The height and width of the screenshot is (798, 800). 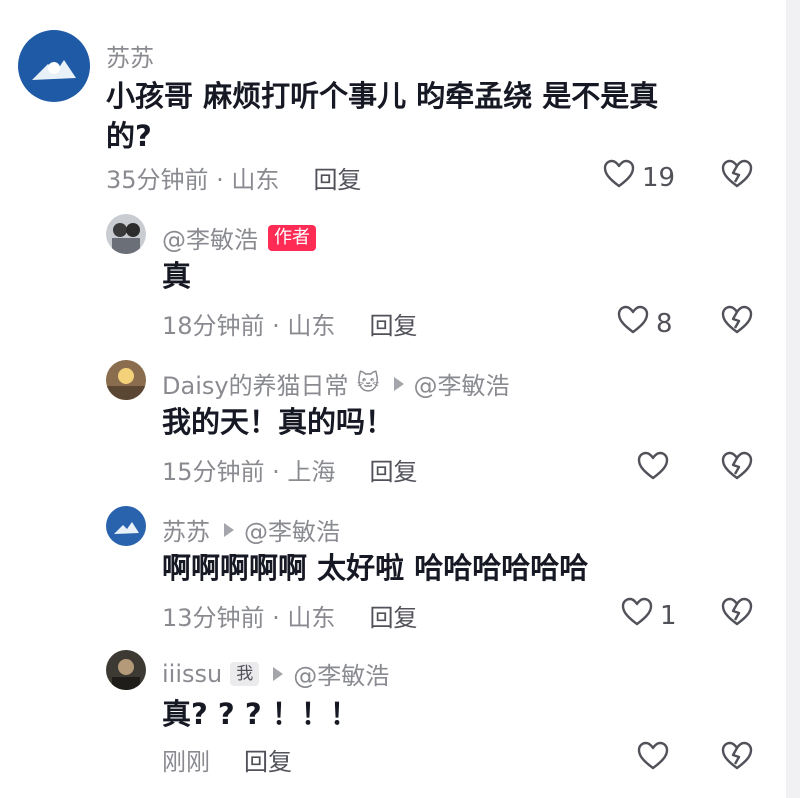 I want to click on comment-text: 小孩哥 麻烦打听个事儿 昀牵孟绕 是不是真, so click(x=382, y=96).